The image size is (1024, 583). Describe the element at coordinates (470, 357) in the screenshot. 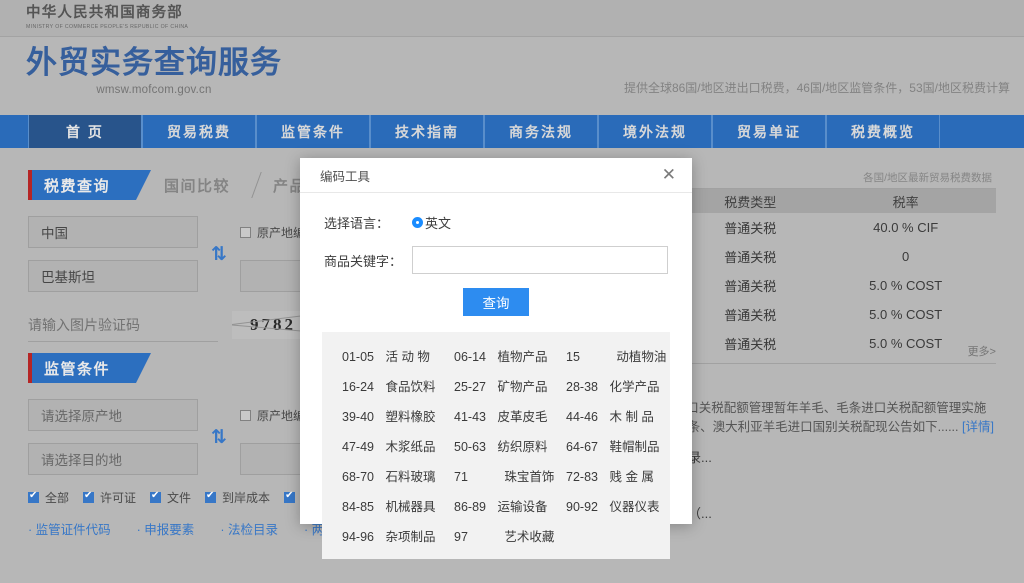

I see `code-range: 06-14` at that location.